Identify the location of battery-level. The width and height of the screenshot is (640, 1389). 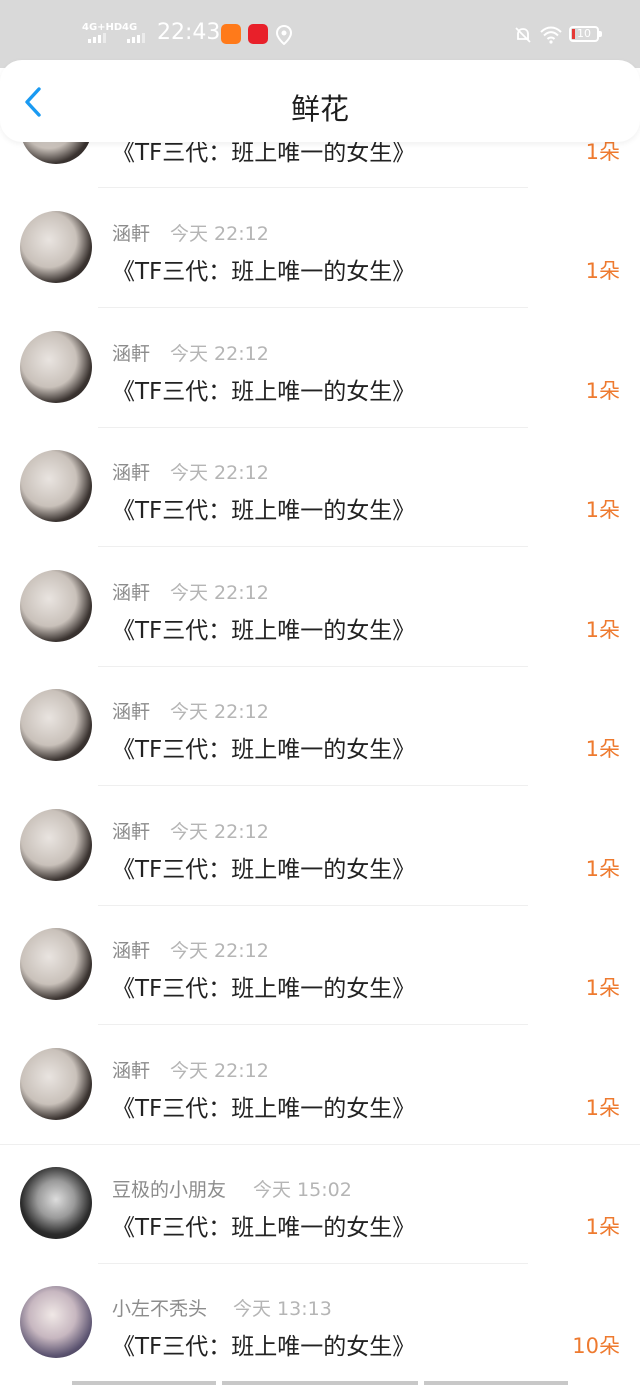
(573, 34).